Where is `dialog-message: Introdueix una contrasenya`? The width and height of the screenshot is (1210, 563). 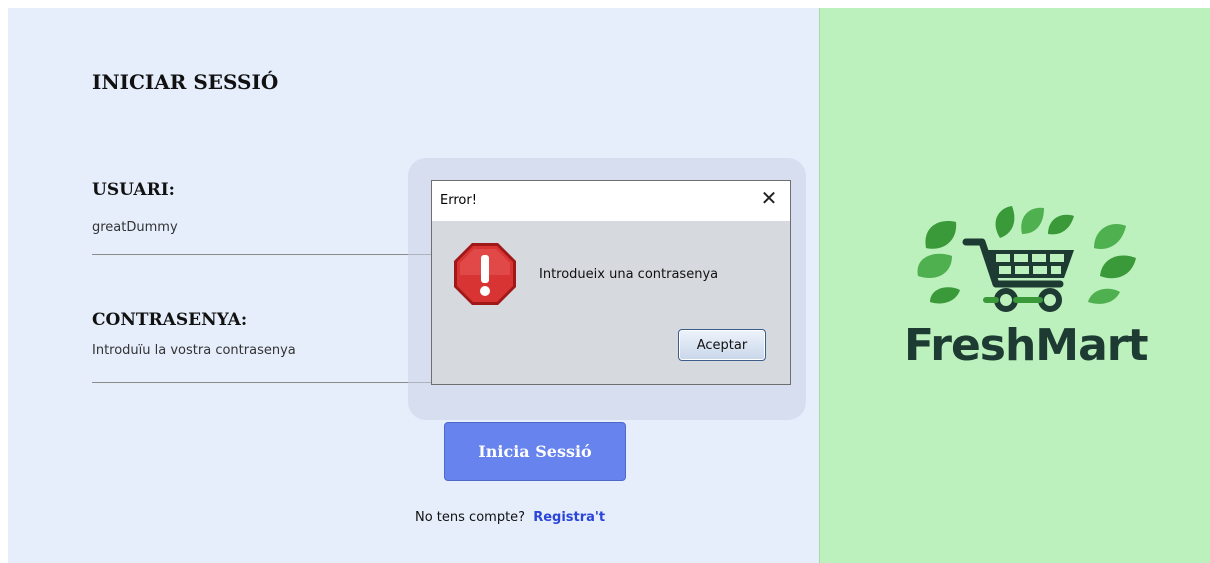
dialog-message: Introdueix una contrasenya is located at coordinates (629, 274).